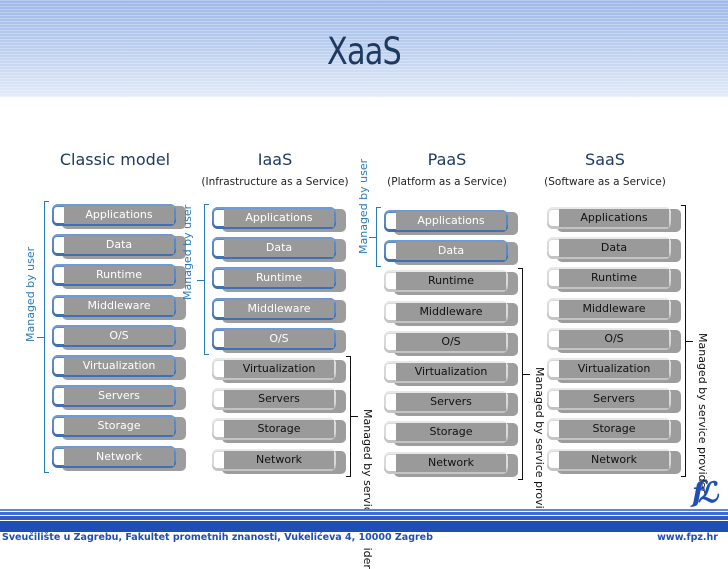 Image resolution: width=728 pixels, height=569 pixels. Describe the element at coordinates (705, 492) in the screenshot. I see `fpz-logo-icon: fℒ` at that location.